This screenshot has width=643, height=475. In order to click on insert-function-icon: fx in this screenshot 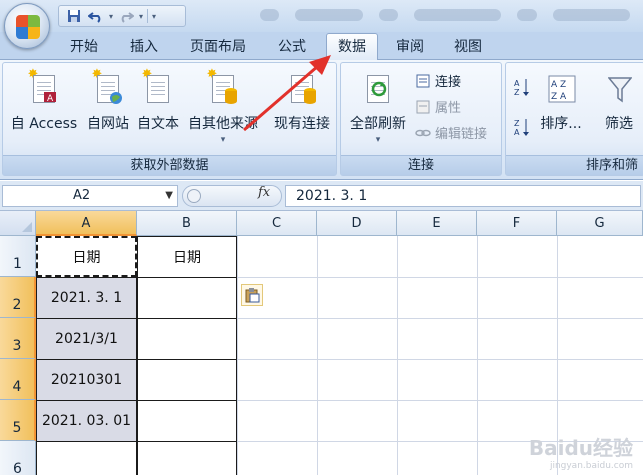, I will do `click(264, 192)`.